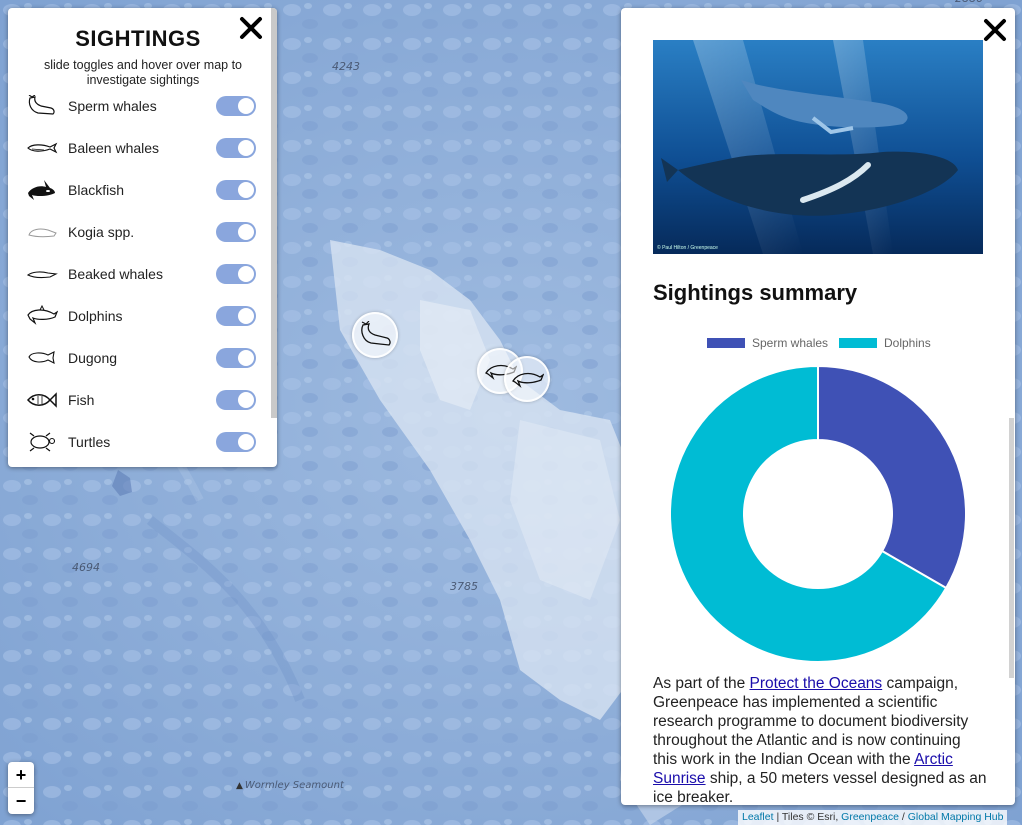  Describe the element at coordinates (239, 786) in the screenshot. I see `seamount-triangle-icon: ▲` at that location.